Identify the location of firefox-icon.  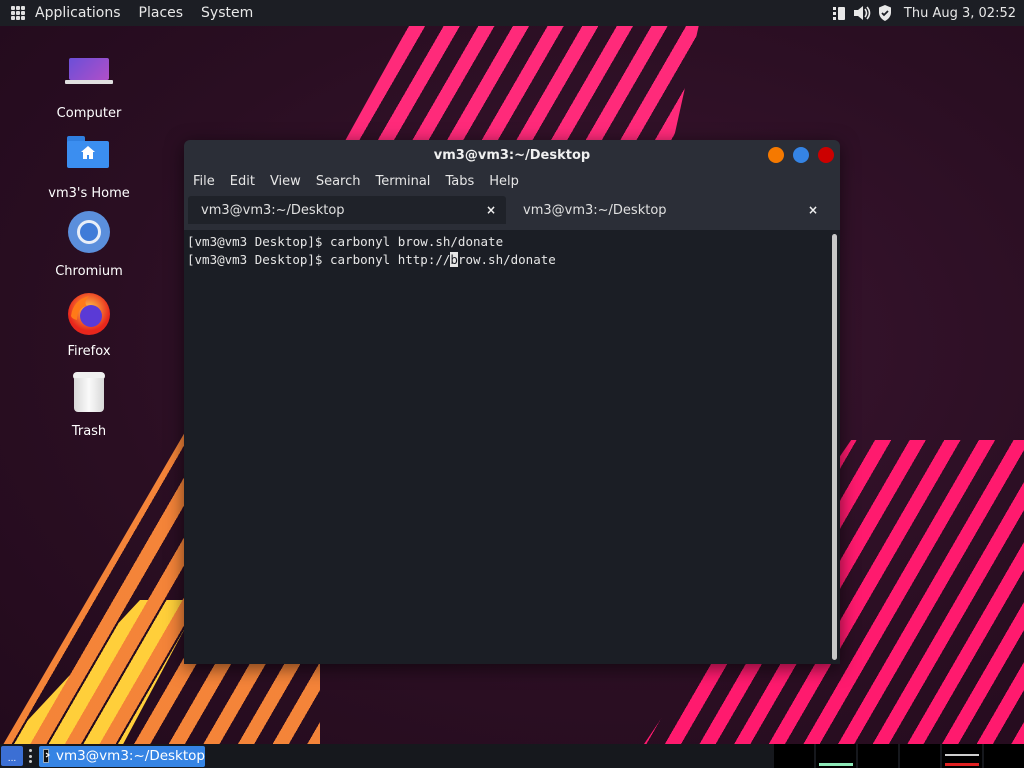
(89, 314).